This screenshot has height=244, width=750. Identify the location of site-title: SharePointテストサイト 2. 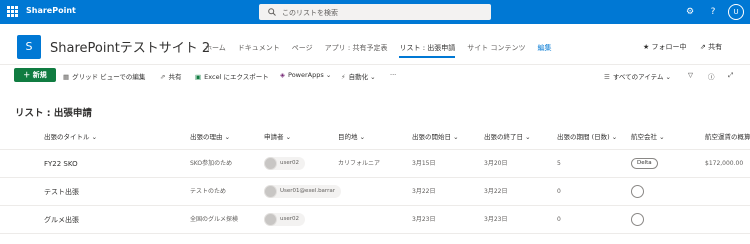
(130, 46).